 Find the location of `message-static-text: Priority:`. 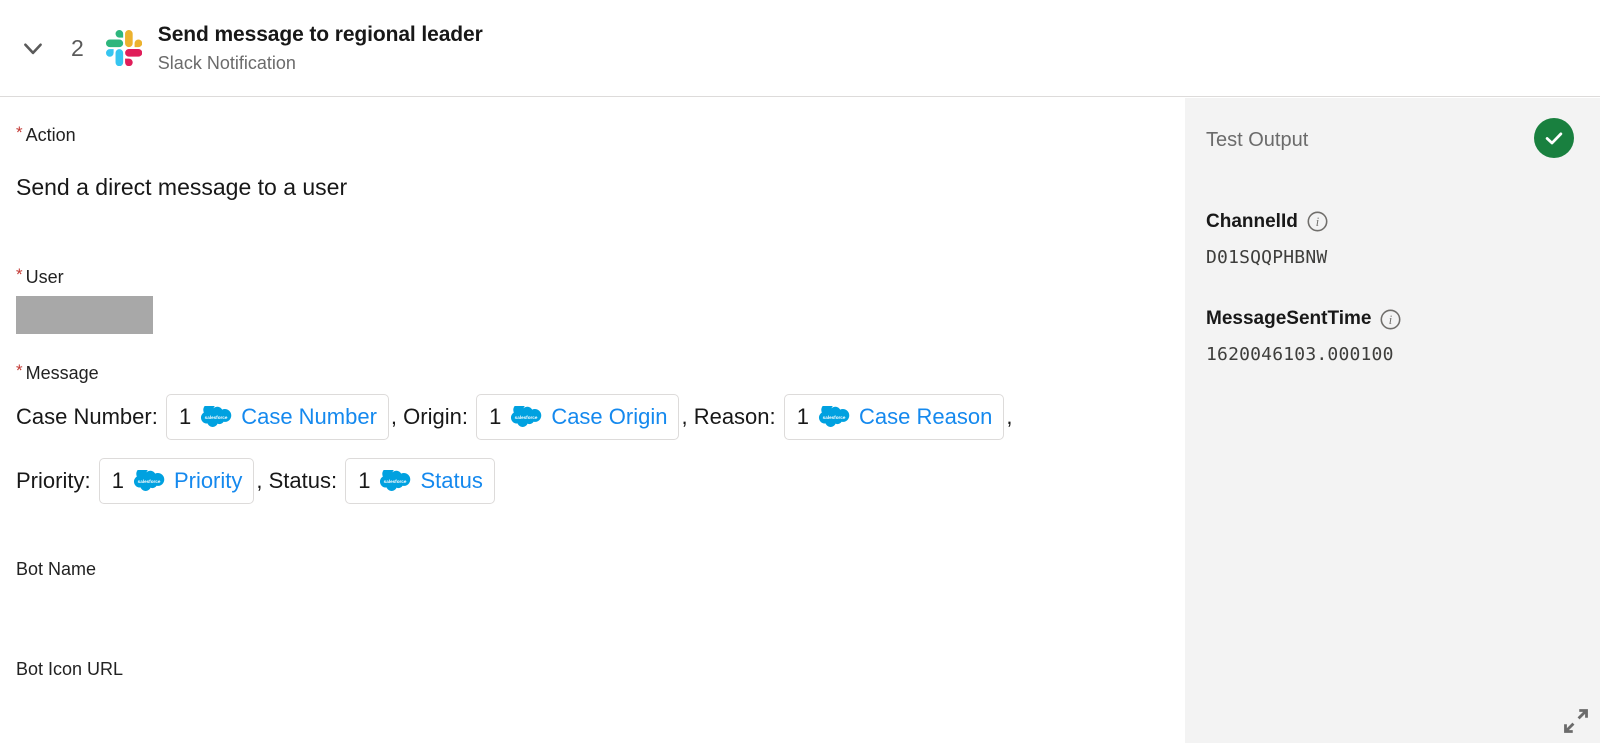

message-static-text: Priority: is located at coordinates (56, 481).